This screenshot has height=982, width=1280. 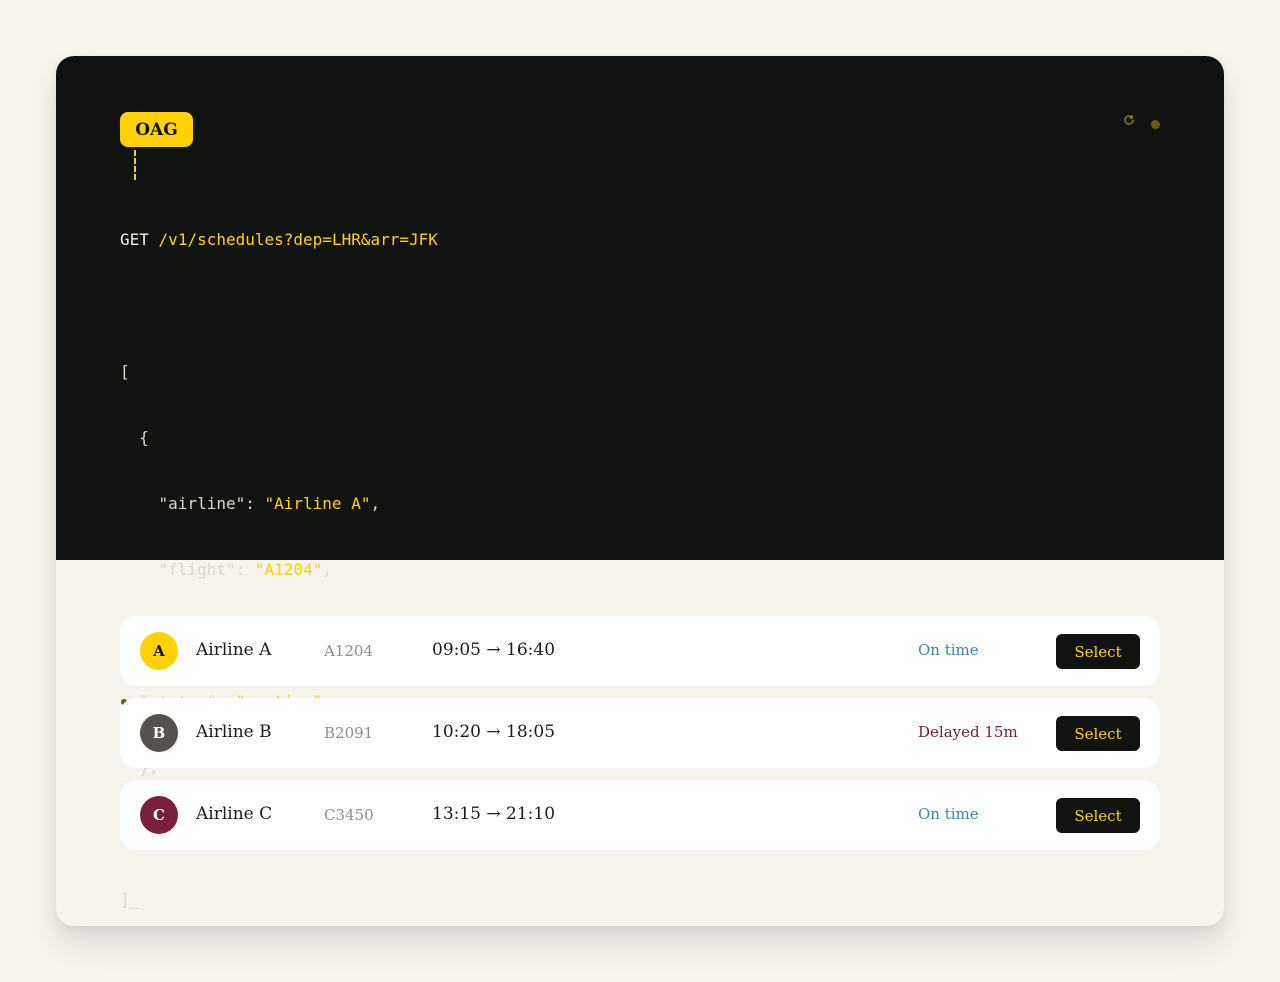 What do you see at coordinates (298, 239) in the screenshot?
I see `request-path: /v1/schedules?dep=LHR&arr=JFK` at bounding box center [298, 239].